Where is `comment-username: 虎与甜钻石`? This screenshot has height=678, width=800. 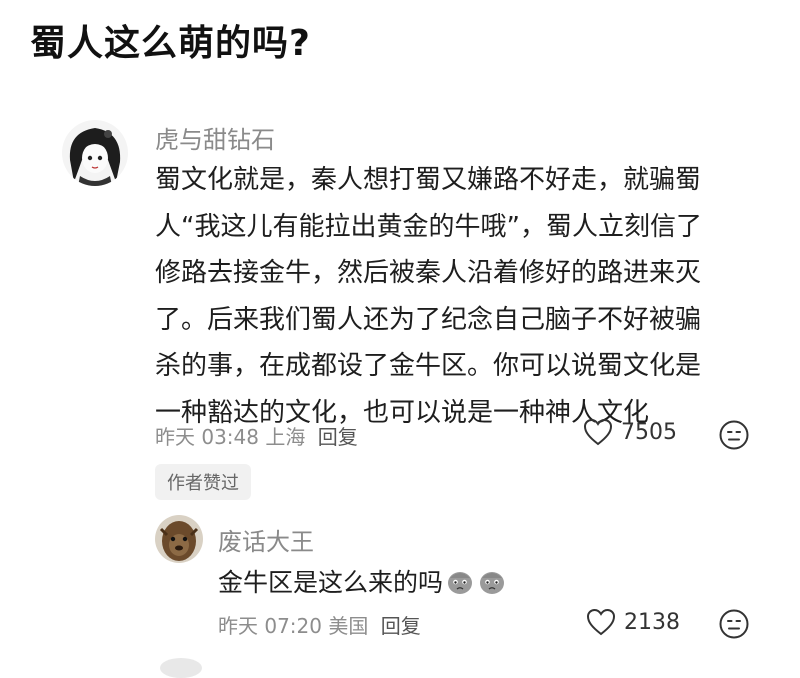 comment-username: 虎与甜钻石 is located at coordinates (215, 137).